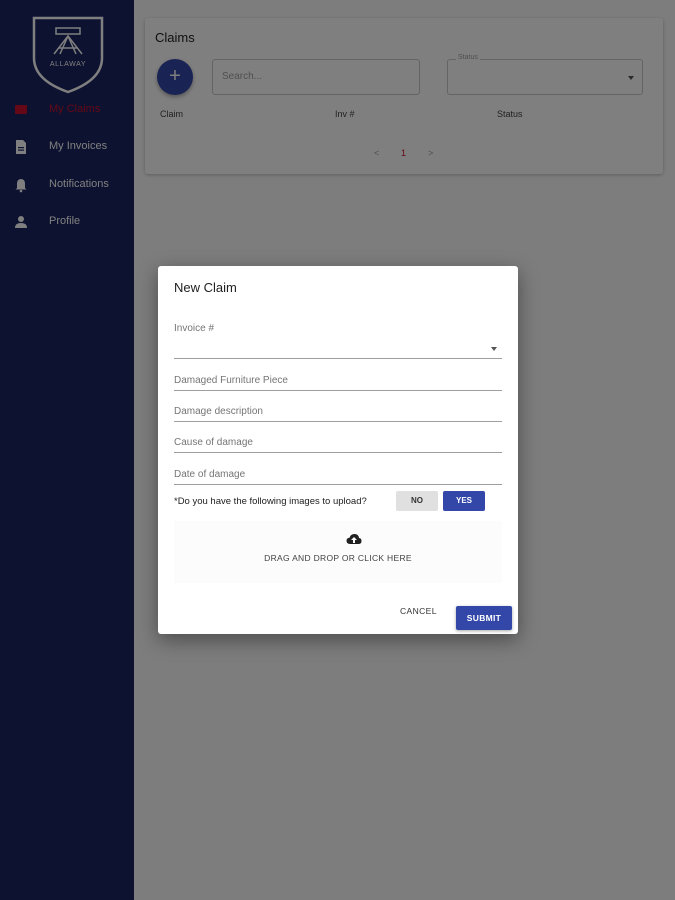 This screenshot has height=900, width=675. What do you see at coordinates (354, 539) in the screenshot?
I see `cloud-upload-icon` at bounding box center [354, 539].